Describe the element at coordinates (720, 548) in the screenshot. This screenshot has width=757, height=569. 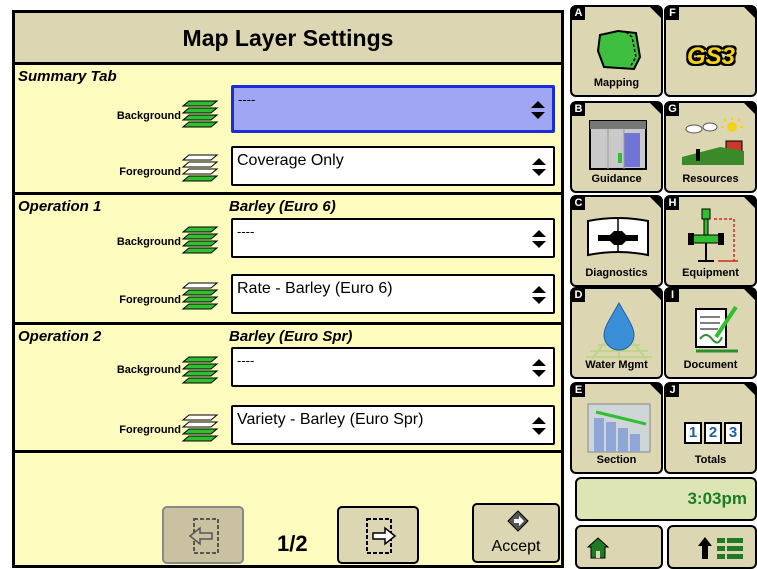
I see `up-arrow-menu-icon` at that location.